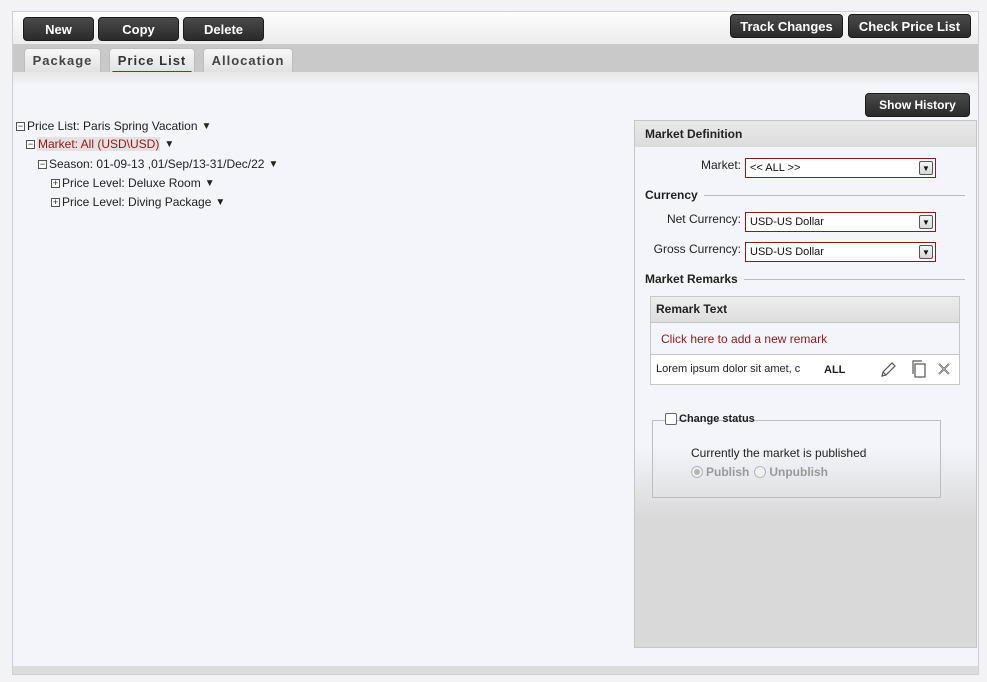 This screenshot has height=682, width=987. I want to click on table-row: Lorem ipsum dolor sit amet, c ALL, so click(805, 369).